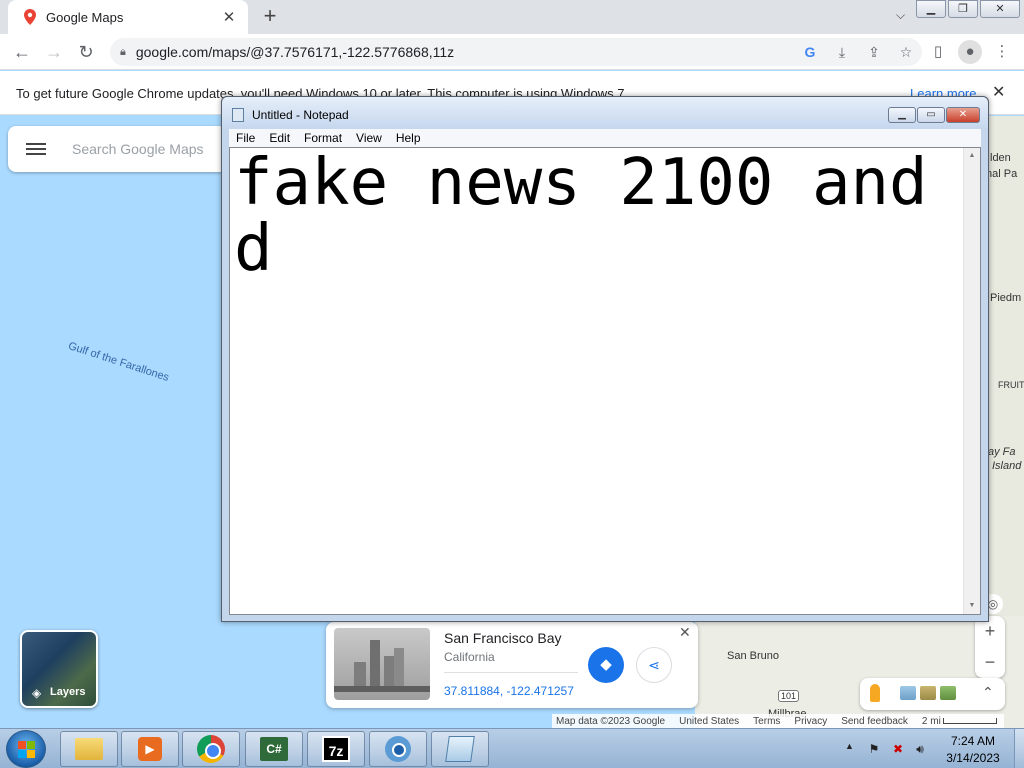 The image size is (1024, 768). I want to click on privacy-link: Privacy, so click(810, 721).